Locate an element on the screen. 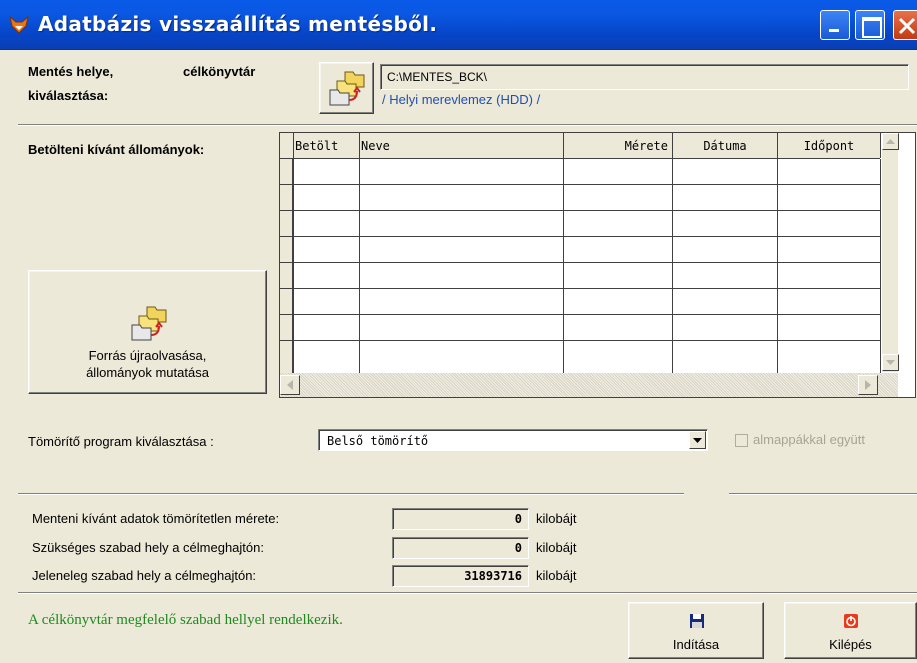  exit-button: Kilépés is located at coordinates (850, 630).